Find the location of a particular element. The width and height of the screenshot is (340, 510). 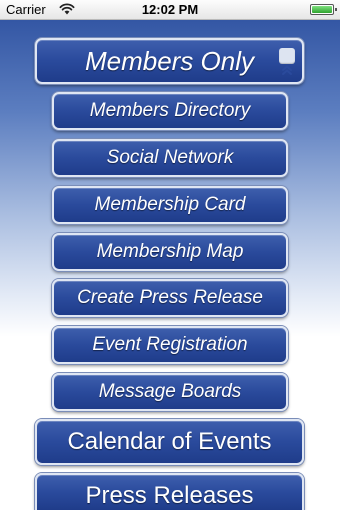

menu-item-membership-map: Membership Map is located at coordinates (170, 252).